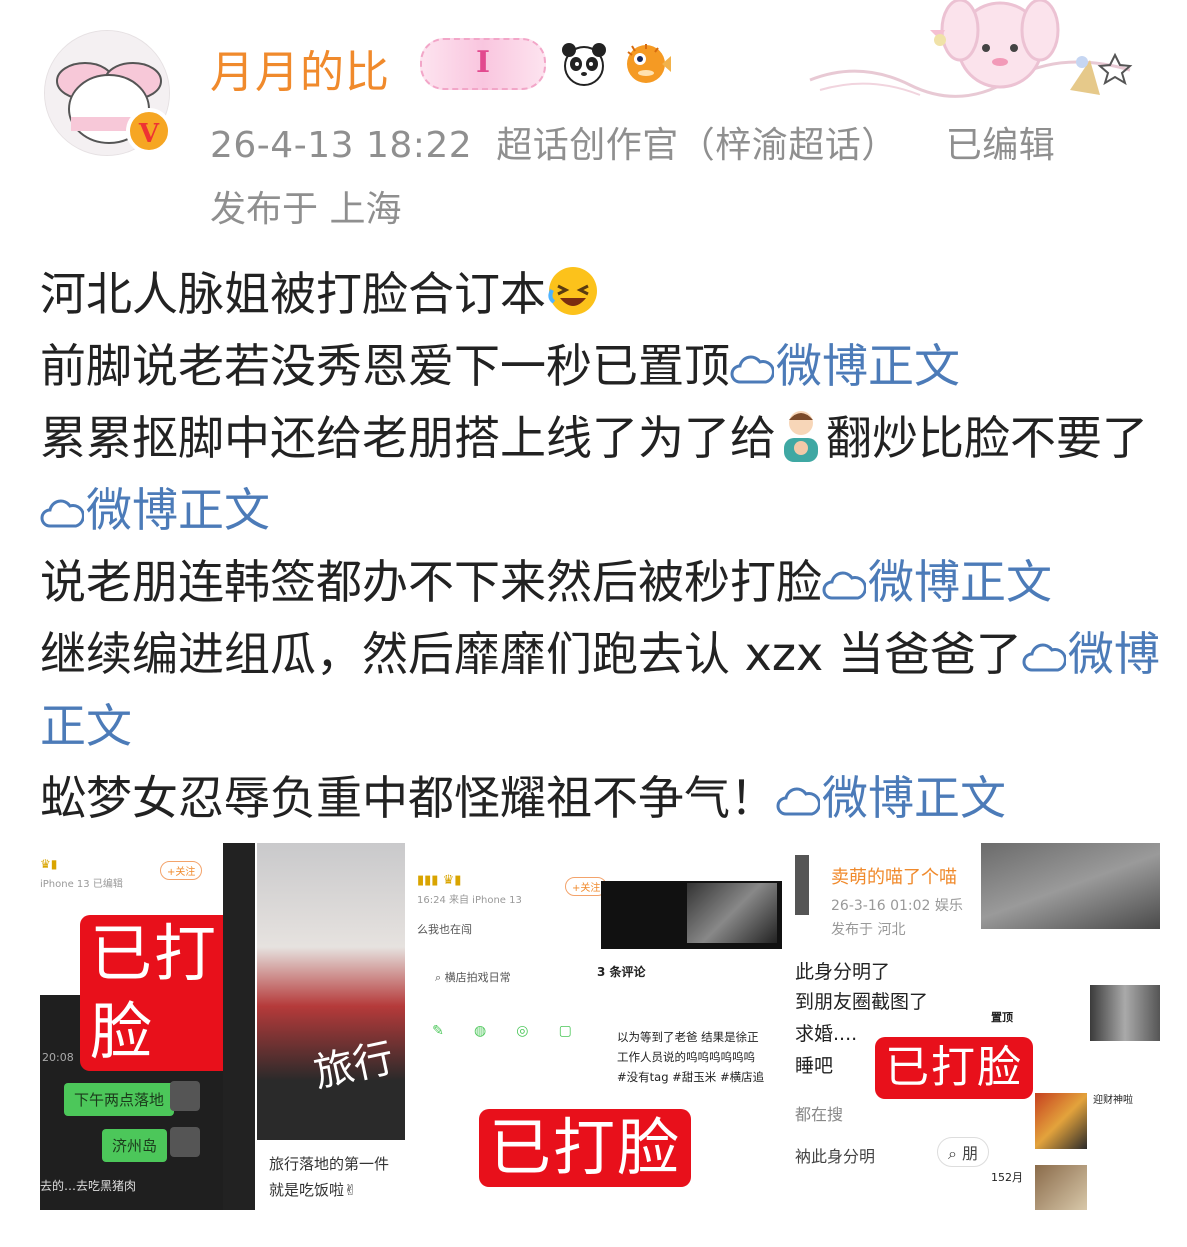  What do you see at coordinates (572, 291) in the screenshot?
I see `rofl-emoji-icon` at bounding box center [572, 291].